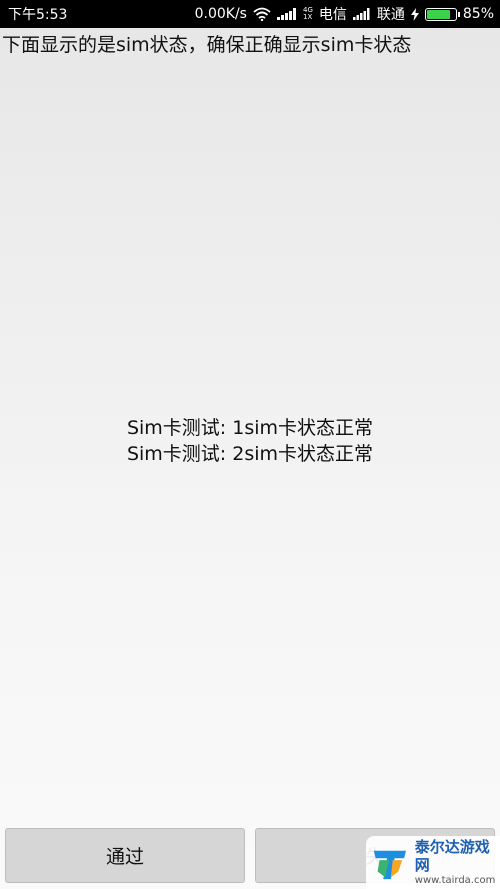 Image resolution: width=500 pixels, height=889 pixels. What do you see at coordinates (250, 454) in the screenshot?
I see `sim2-status: Sim卡测试: 2sim卡状态正常` at bounding box center [250, 454].